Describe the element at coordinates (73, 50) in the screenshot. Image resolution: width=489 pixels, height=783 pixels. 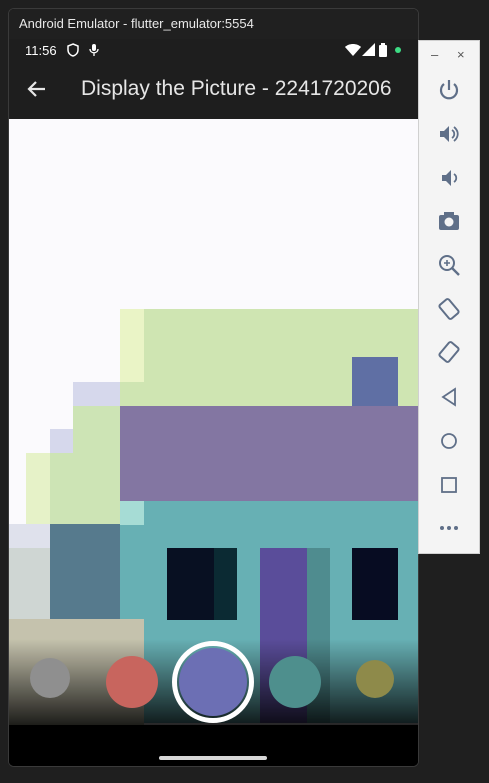
I see `shield-icon` at that location.